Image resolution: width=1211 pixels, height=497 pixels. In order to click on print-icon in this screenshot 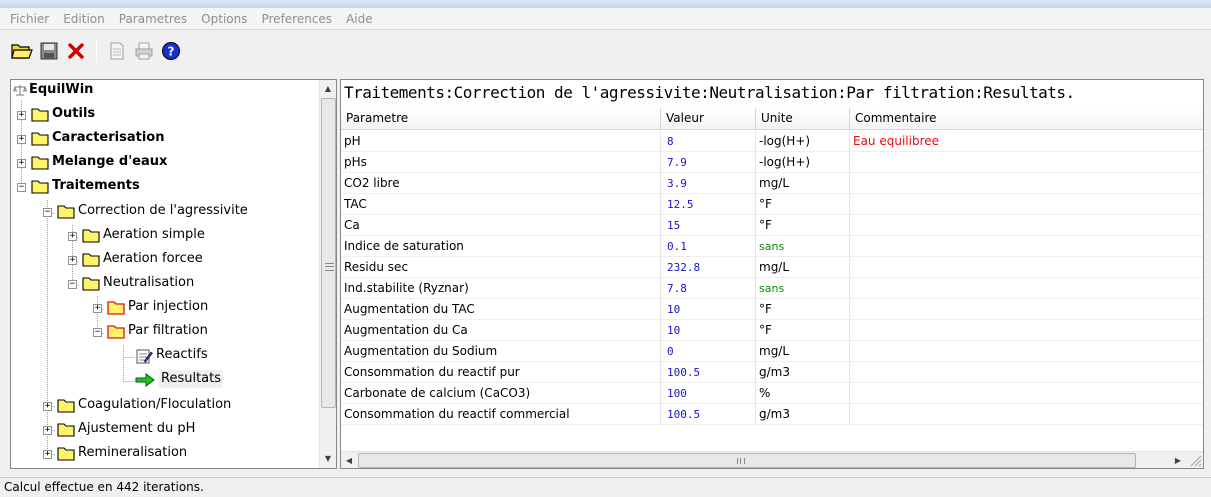, I will do `click(144, 51)`.